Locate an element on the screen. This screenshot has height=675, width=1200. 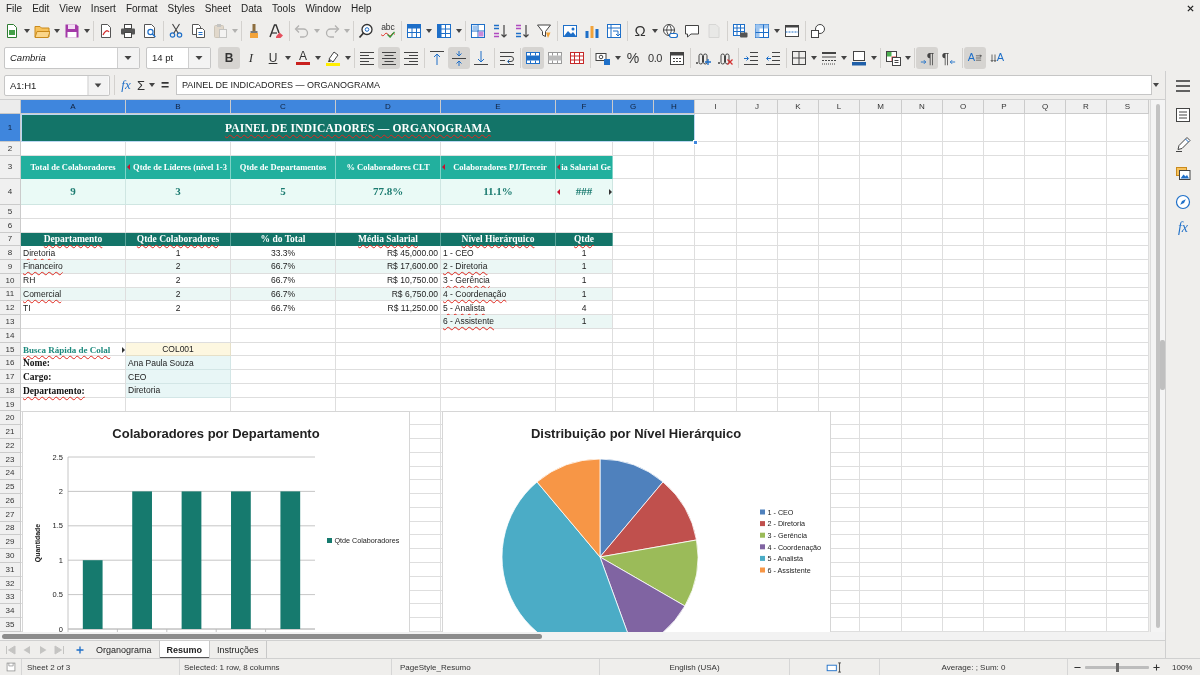
functions-button: fx is located at coordinates (1183, 228).